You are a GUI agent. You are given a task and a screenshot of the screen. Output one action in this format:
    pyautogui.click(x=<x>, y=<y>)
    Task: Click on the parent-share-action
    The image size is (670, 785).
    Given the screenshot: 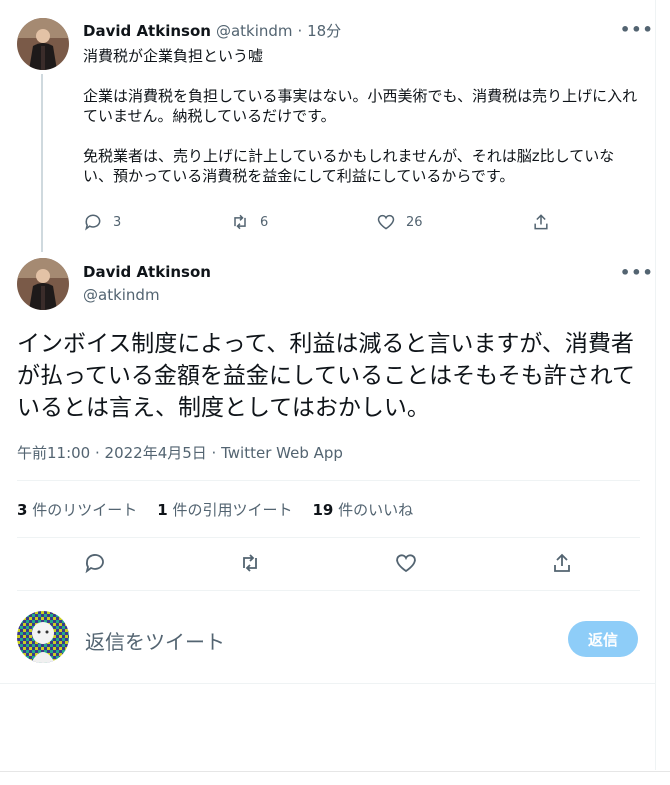 What is the action you would take?
    pyautogui.click(x=541, y=222)
    